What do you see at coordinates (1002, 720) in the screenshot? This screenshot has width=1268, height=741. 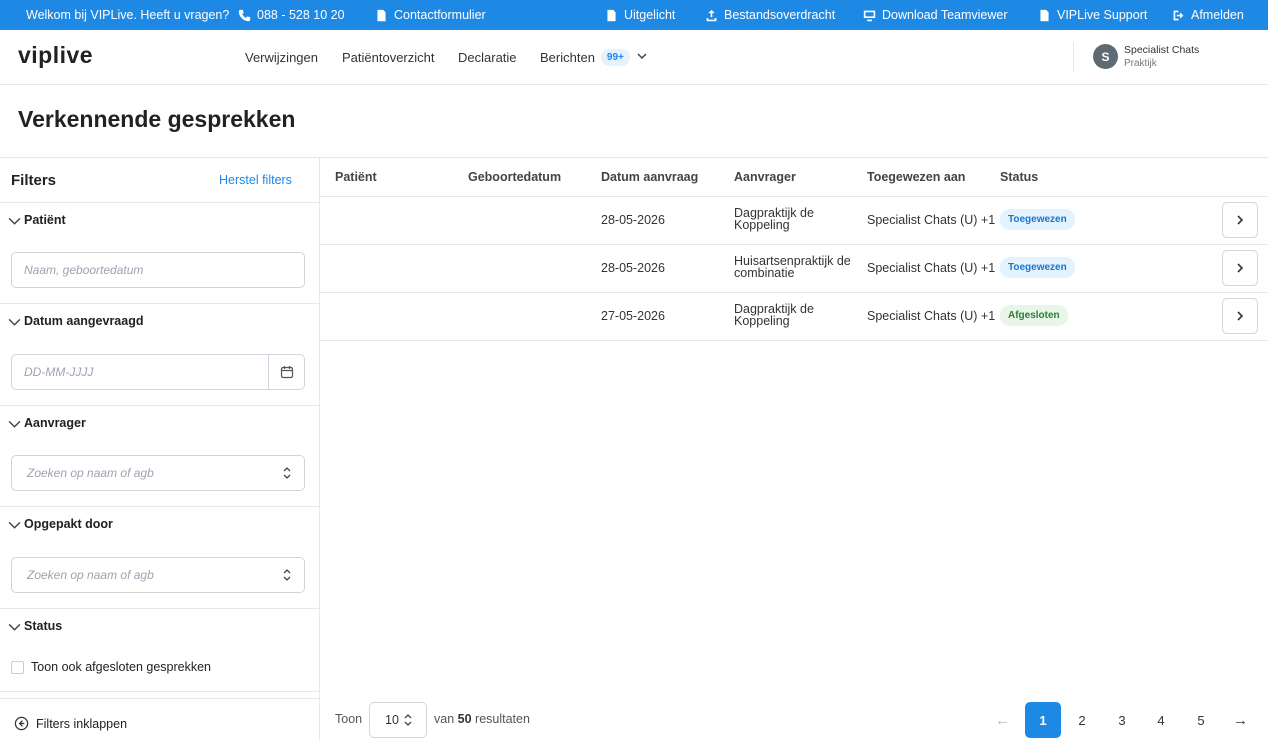 I see `prev-page-arrow-icon: ←` at bounding box center [1002, 720].